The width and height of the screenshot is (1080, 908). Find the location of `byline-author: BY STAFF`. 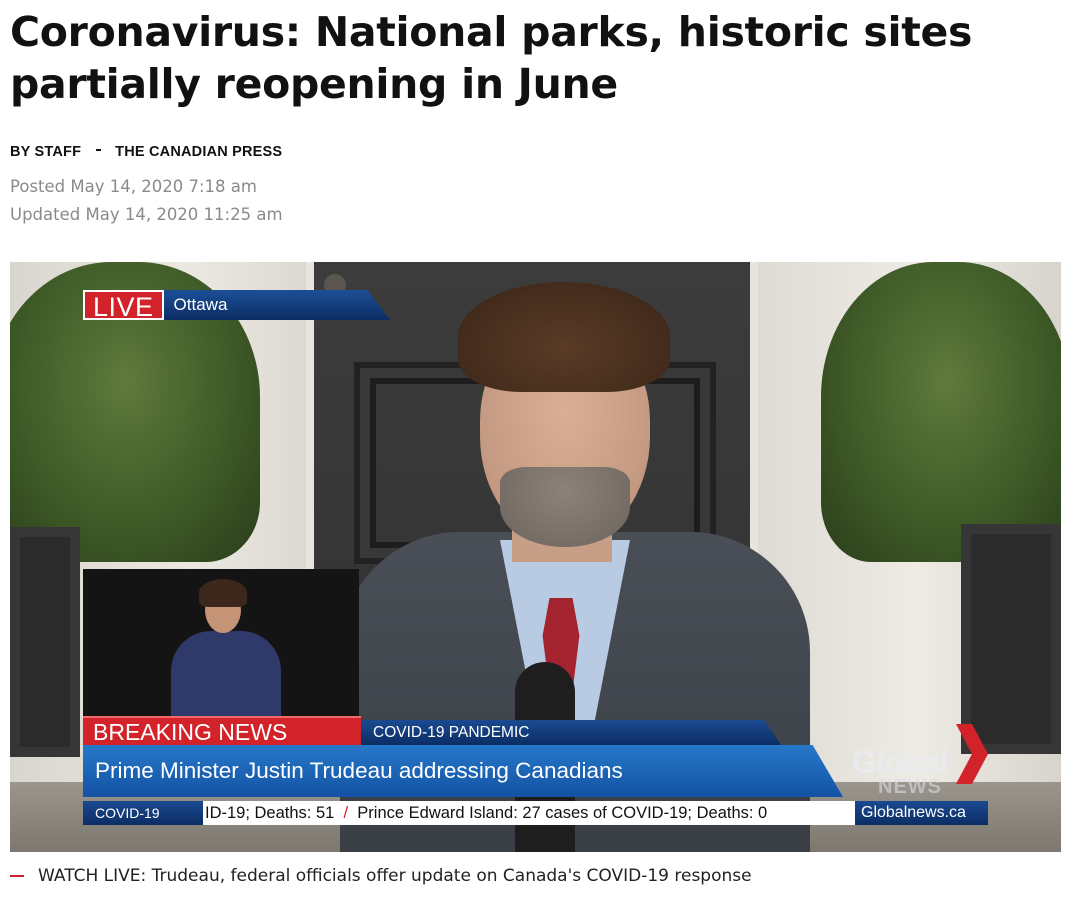

byline-author: BY STAFF is located at coordinates (45, 152).